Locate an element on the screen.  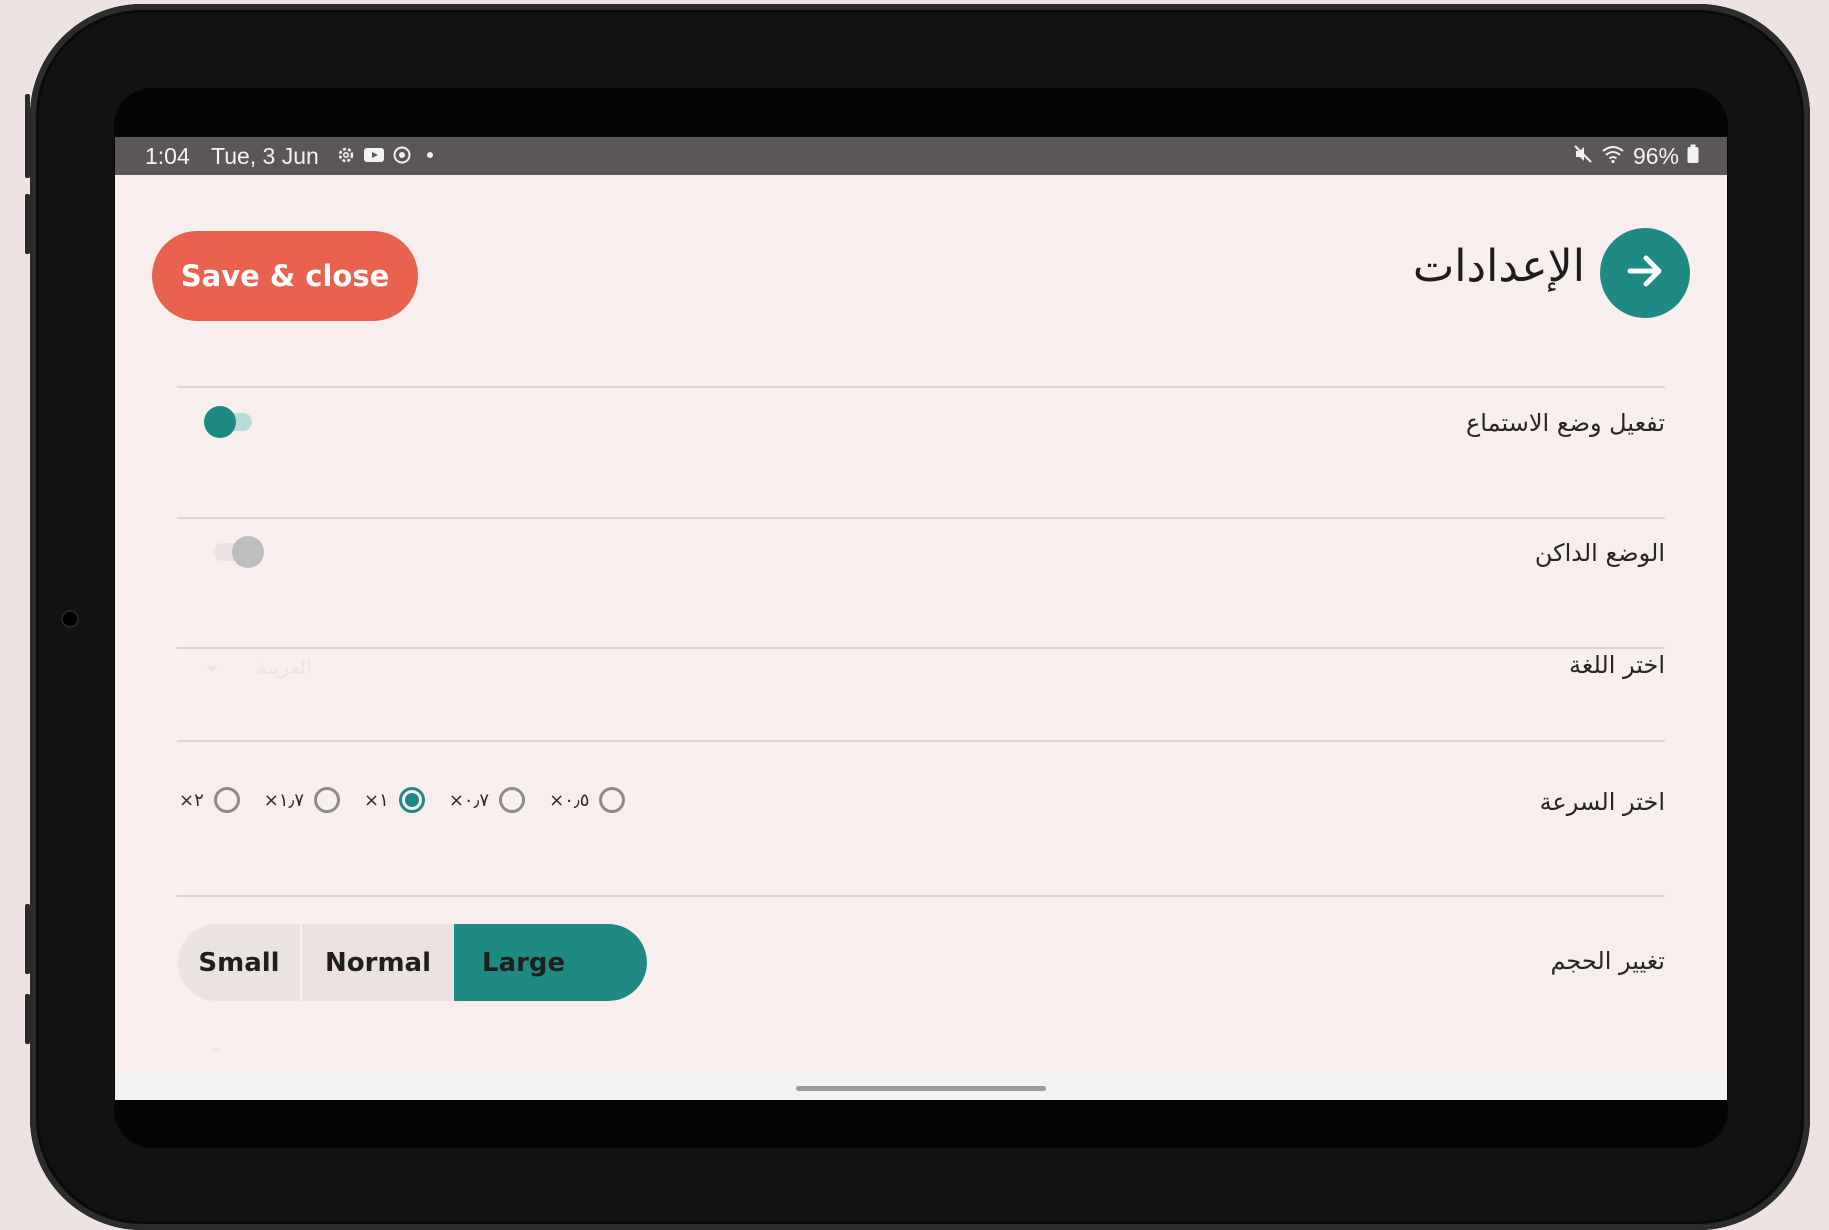
home-indicator is located at coordinates (921, 1088).